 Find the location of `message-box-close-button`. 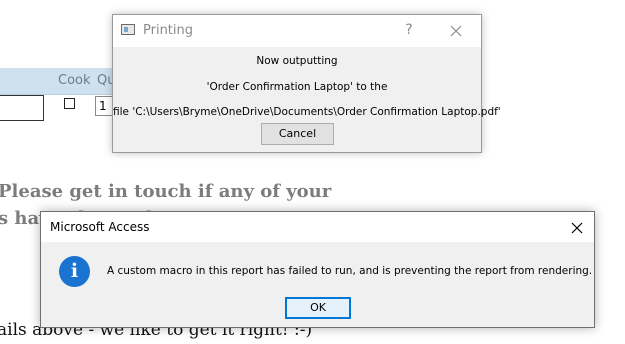

message-box-close-button is located at coordinates (577, 228).